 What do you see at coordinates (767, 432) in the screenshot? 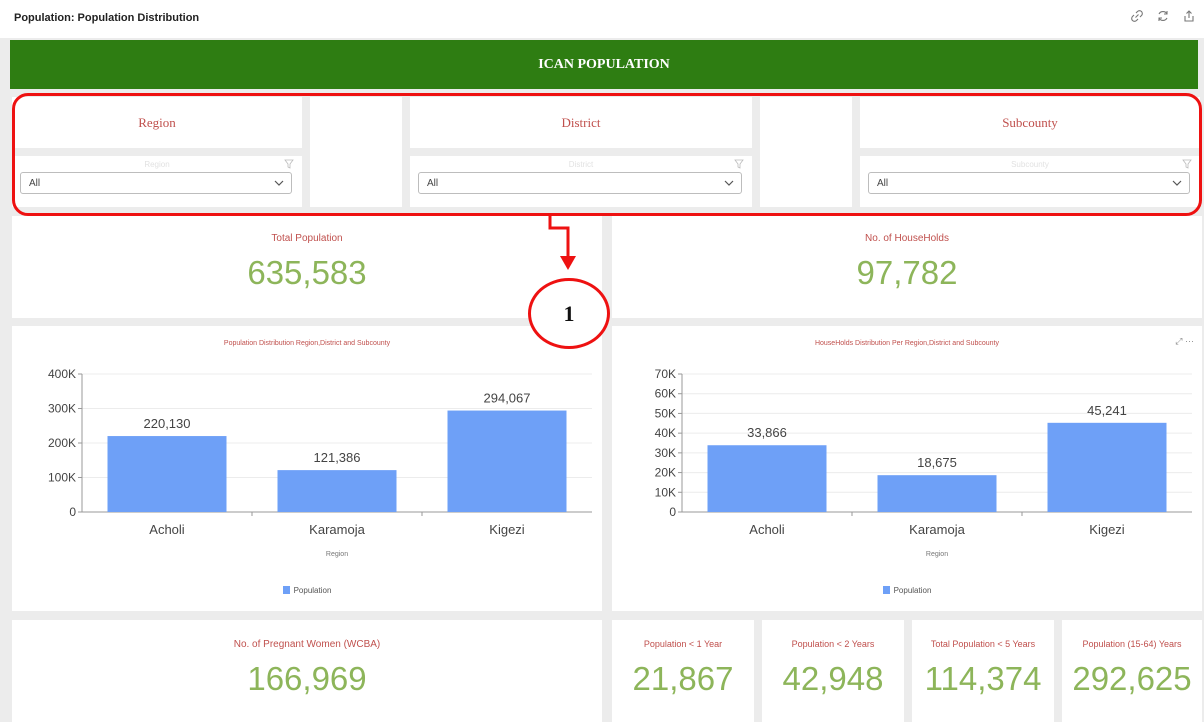
I see `data-label: 33,866` at bounding box center [767, 432].